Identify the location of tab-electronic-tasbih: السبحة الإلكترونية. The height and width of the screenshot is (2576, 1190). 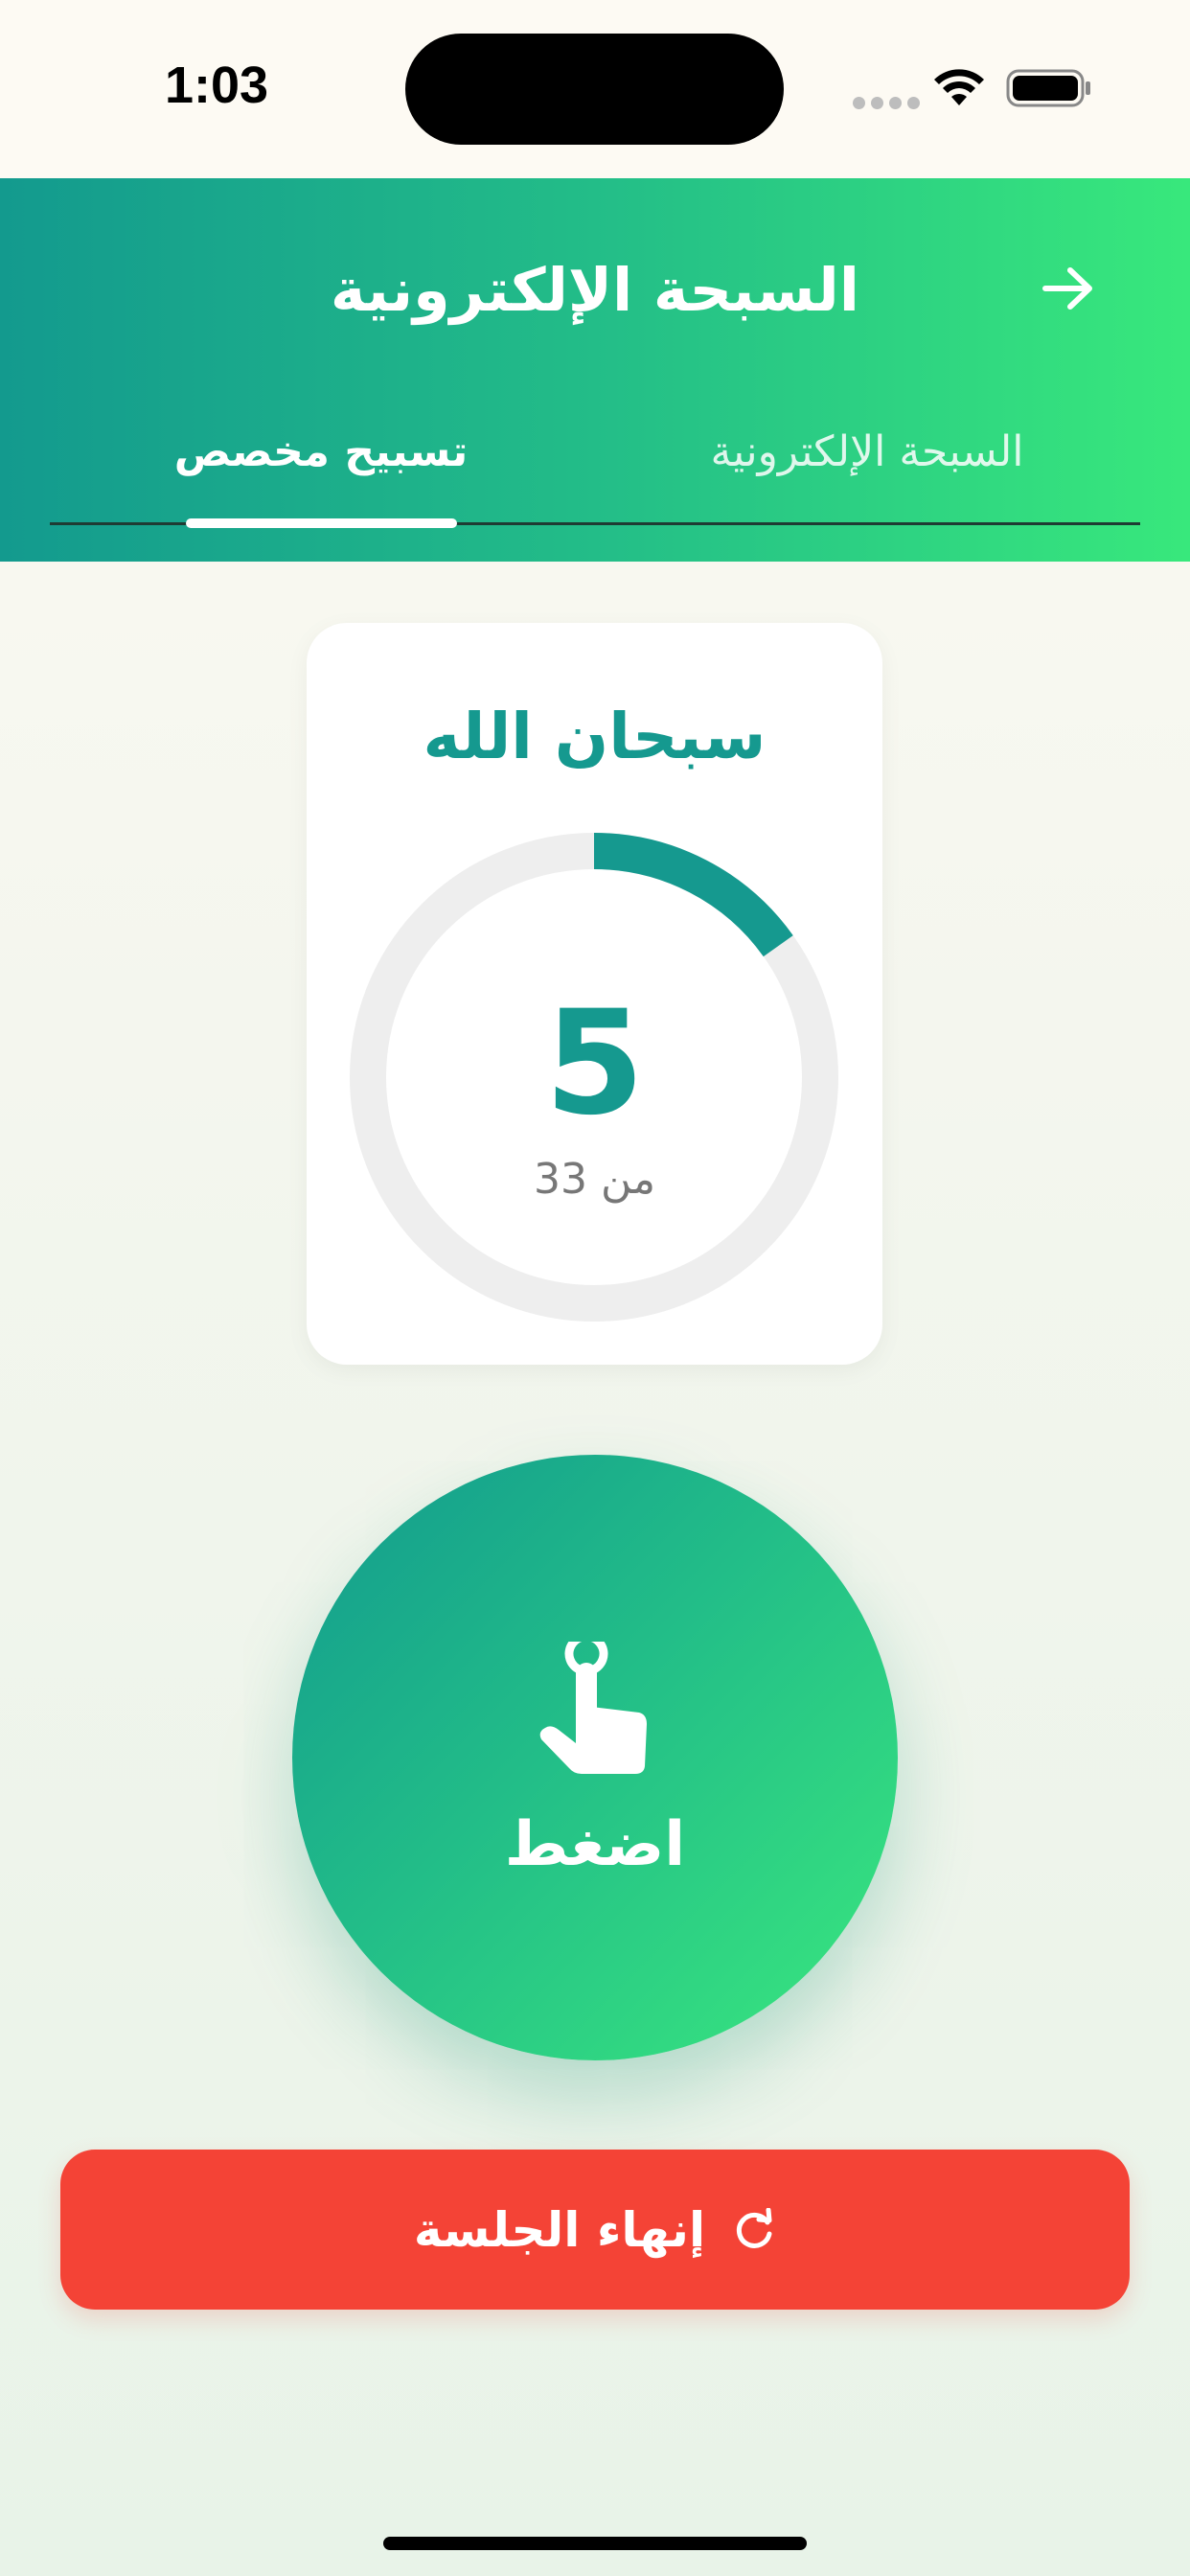
(868, 451).